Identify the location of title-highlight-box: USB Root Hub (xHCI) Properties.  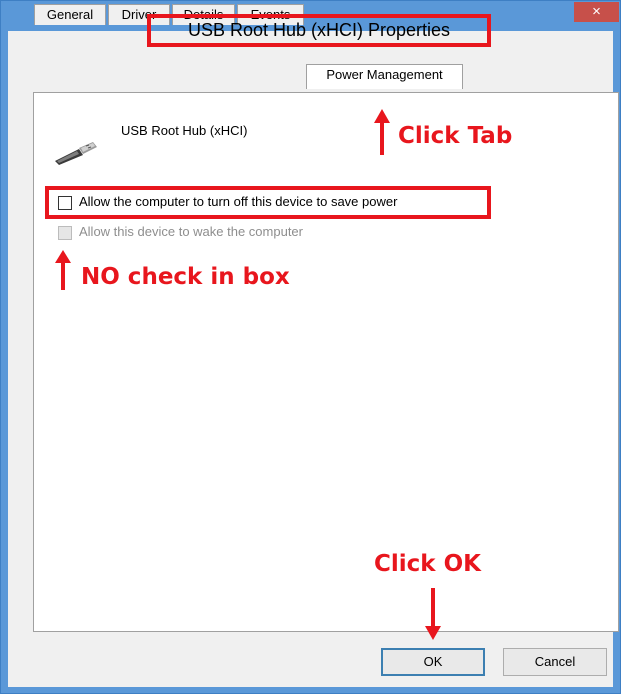
(319, 30).